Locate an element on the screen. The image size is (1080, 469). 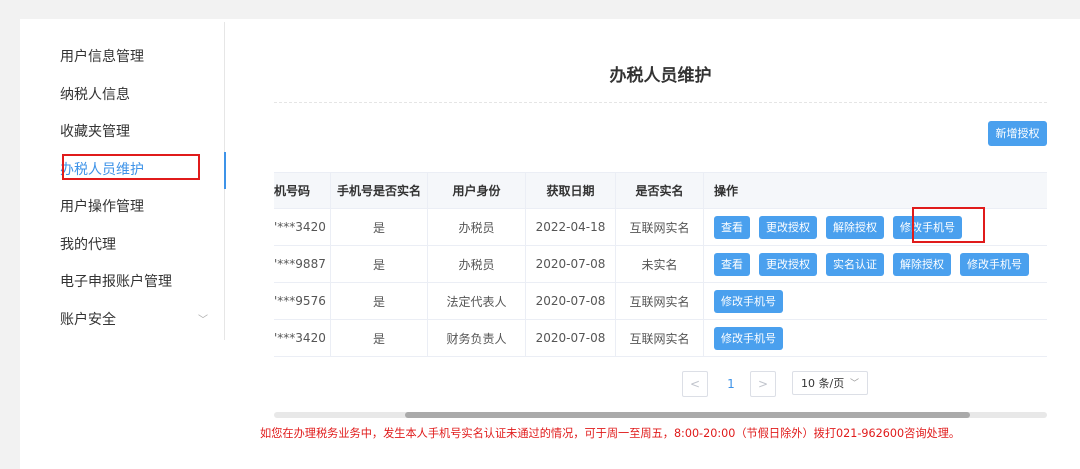
sidebar-item-my-agency: 我的代理 is located at coordinates (132, 245).